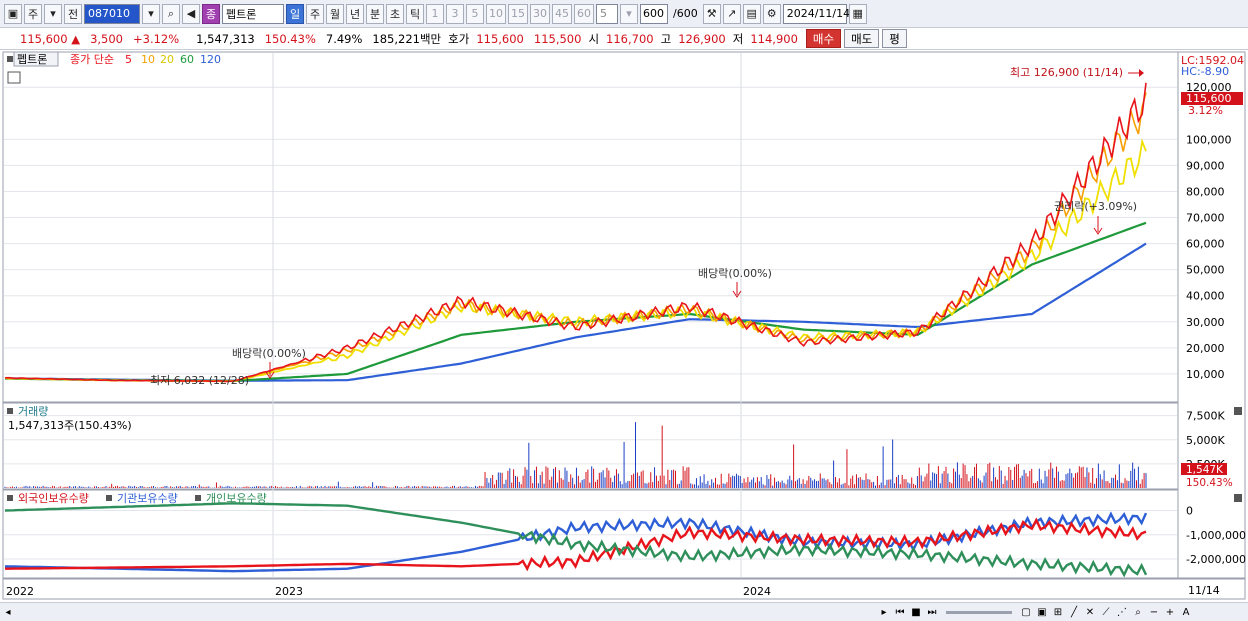 The width and height of the screenshot is (1248, 621). Describe the element at coordinates (1205, 110) in the screenshot. I see `last-rate-tag-text: 3.12%` at that location.